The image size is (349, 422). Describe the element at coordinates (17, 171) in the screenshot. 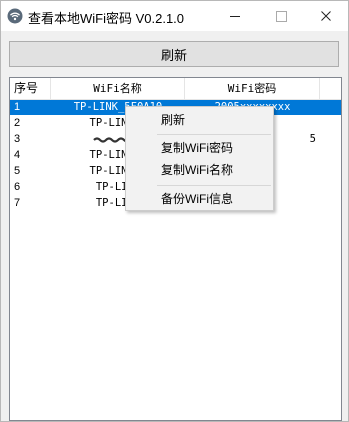

I see `row-index: 5` at that location.